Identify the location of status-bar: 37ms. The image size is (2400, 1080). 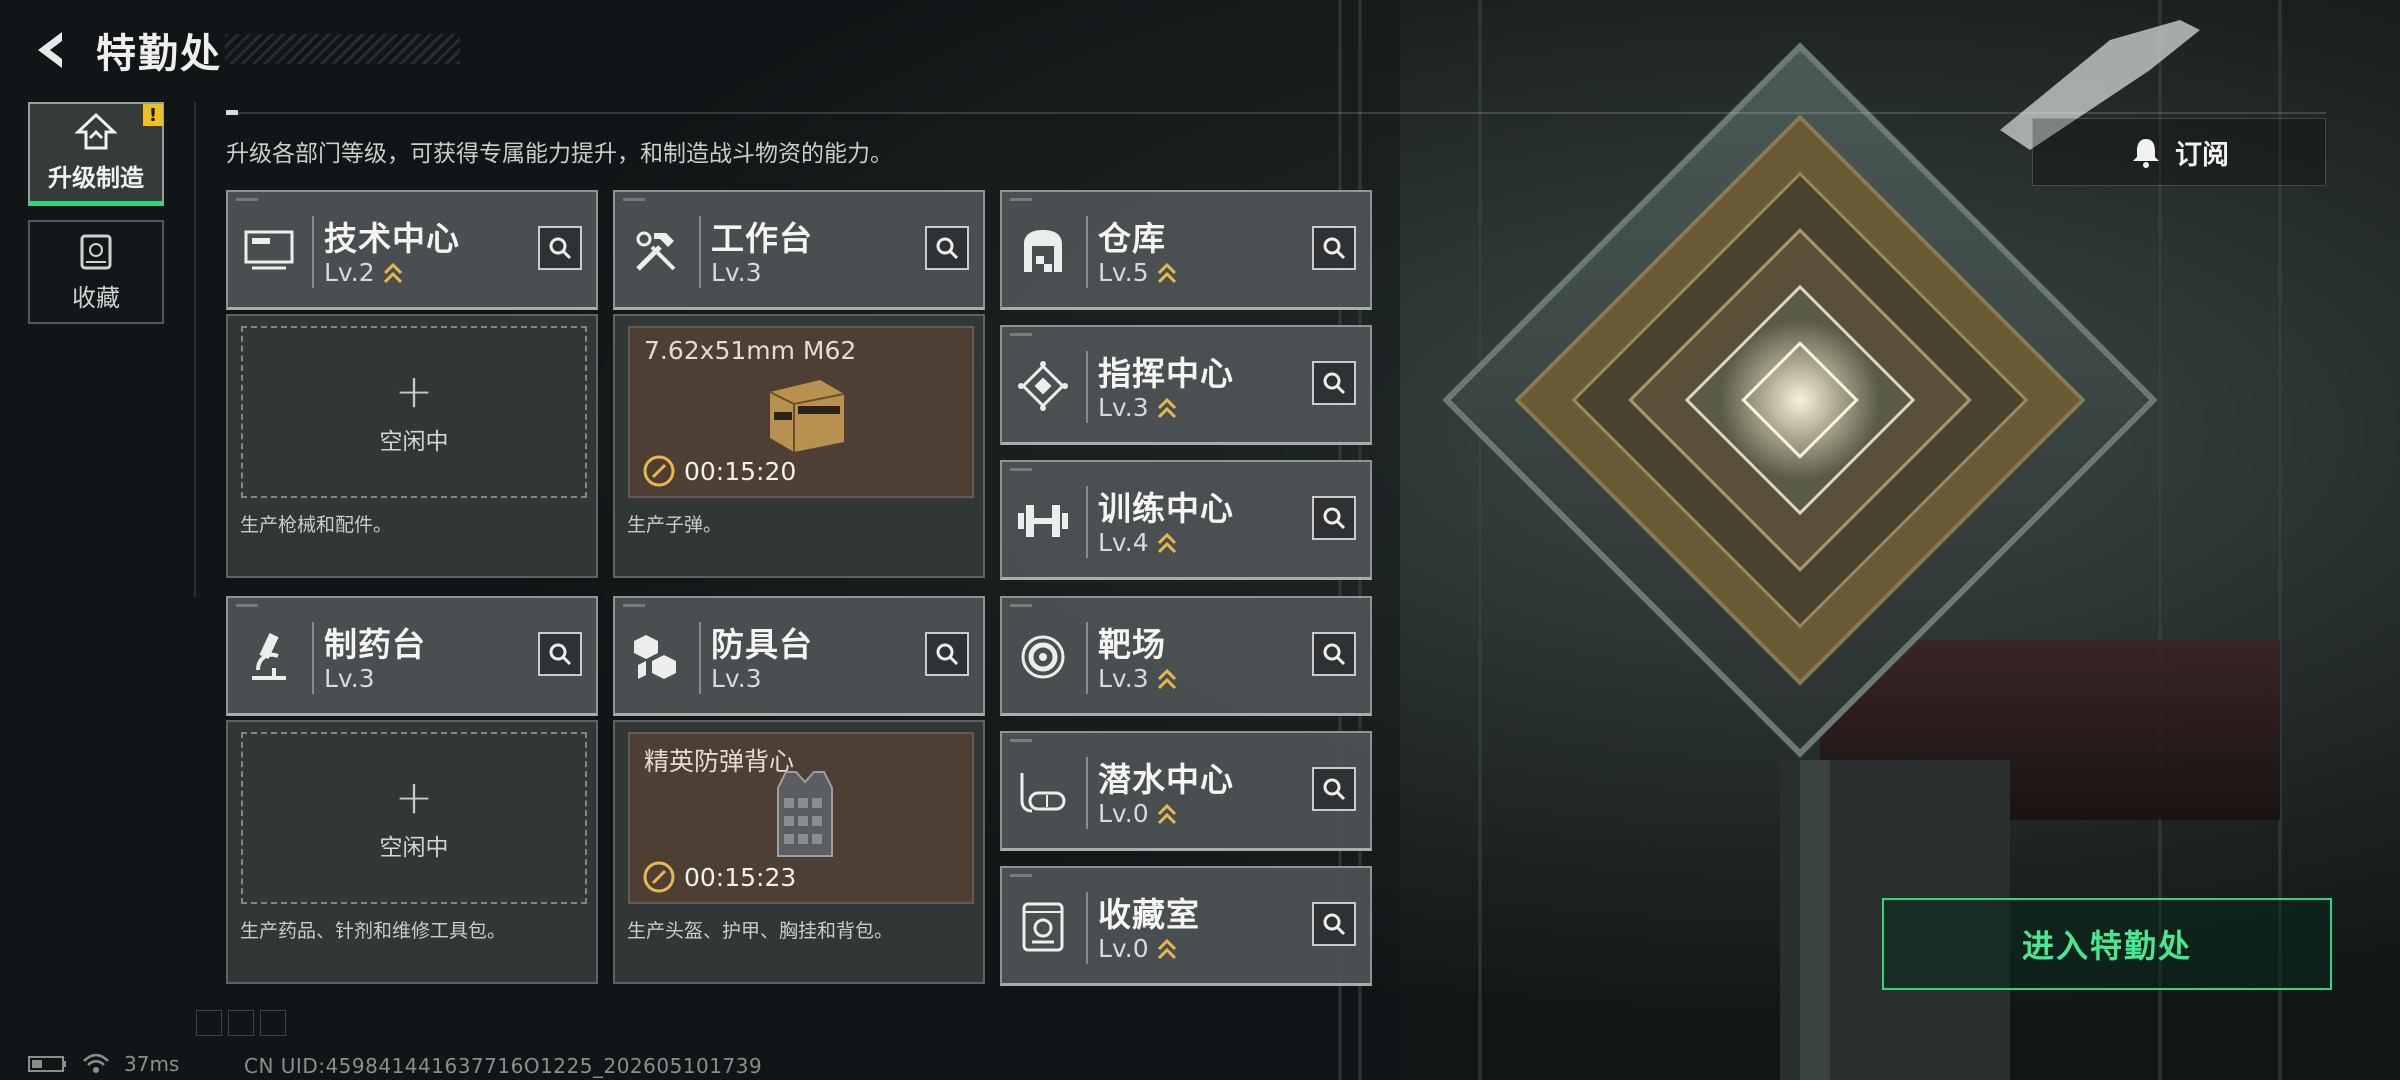
(103, 1064).